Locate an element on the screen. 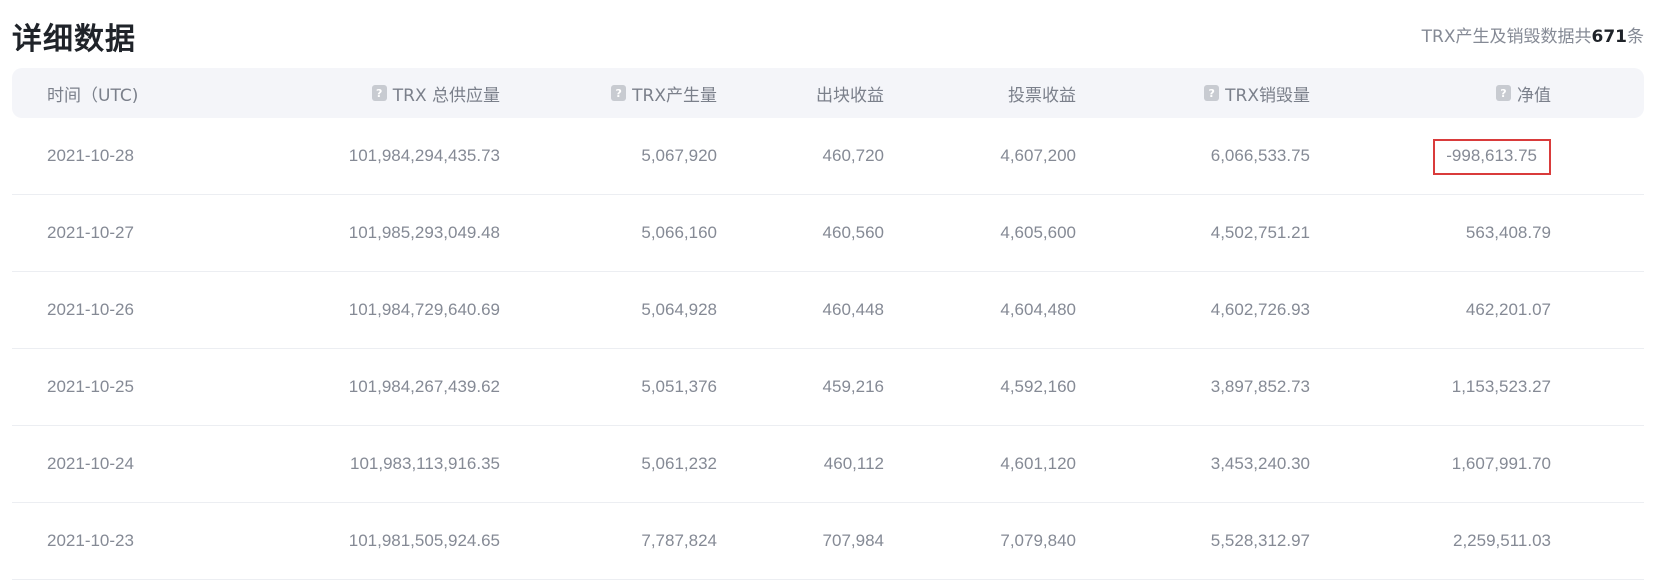 Image resolution: width=1656 pixels, height=580 pixels. column-header-burn: ? TRX销毁量 is located at coordinates (1257, 93).